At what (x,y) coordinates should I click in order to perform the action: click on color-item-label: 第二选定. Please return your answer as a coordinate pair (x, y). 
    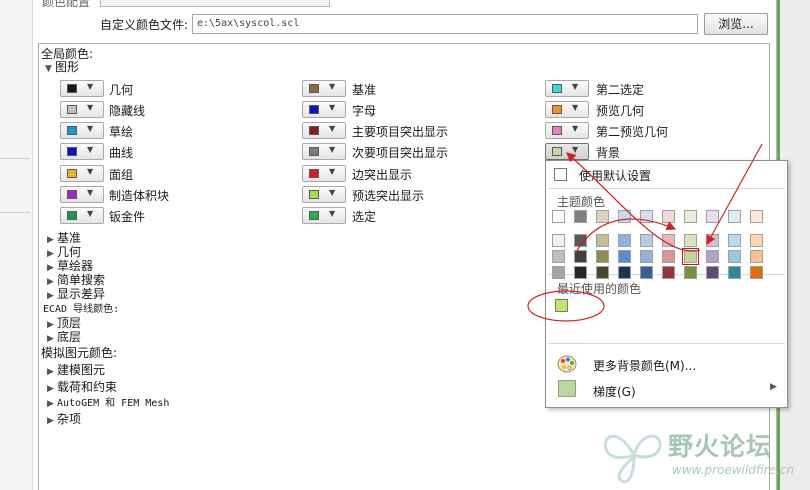
    Looking at the image, I should click on (620, 90).